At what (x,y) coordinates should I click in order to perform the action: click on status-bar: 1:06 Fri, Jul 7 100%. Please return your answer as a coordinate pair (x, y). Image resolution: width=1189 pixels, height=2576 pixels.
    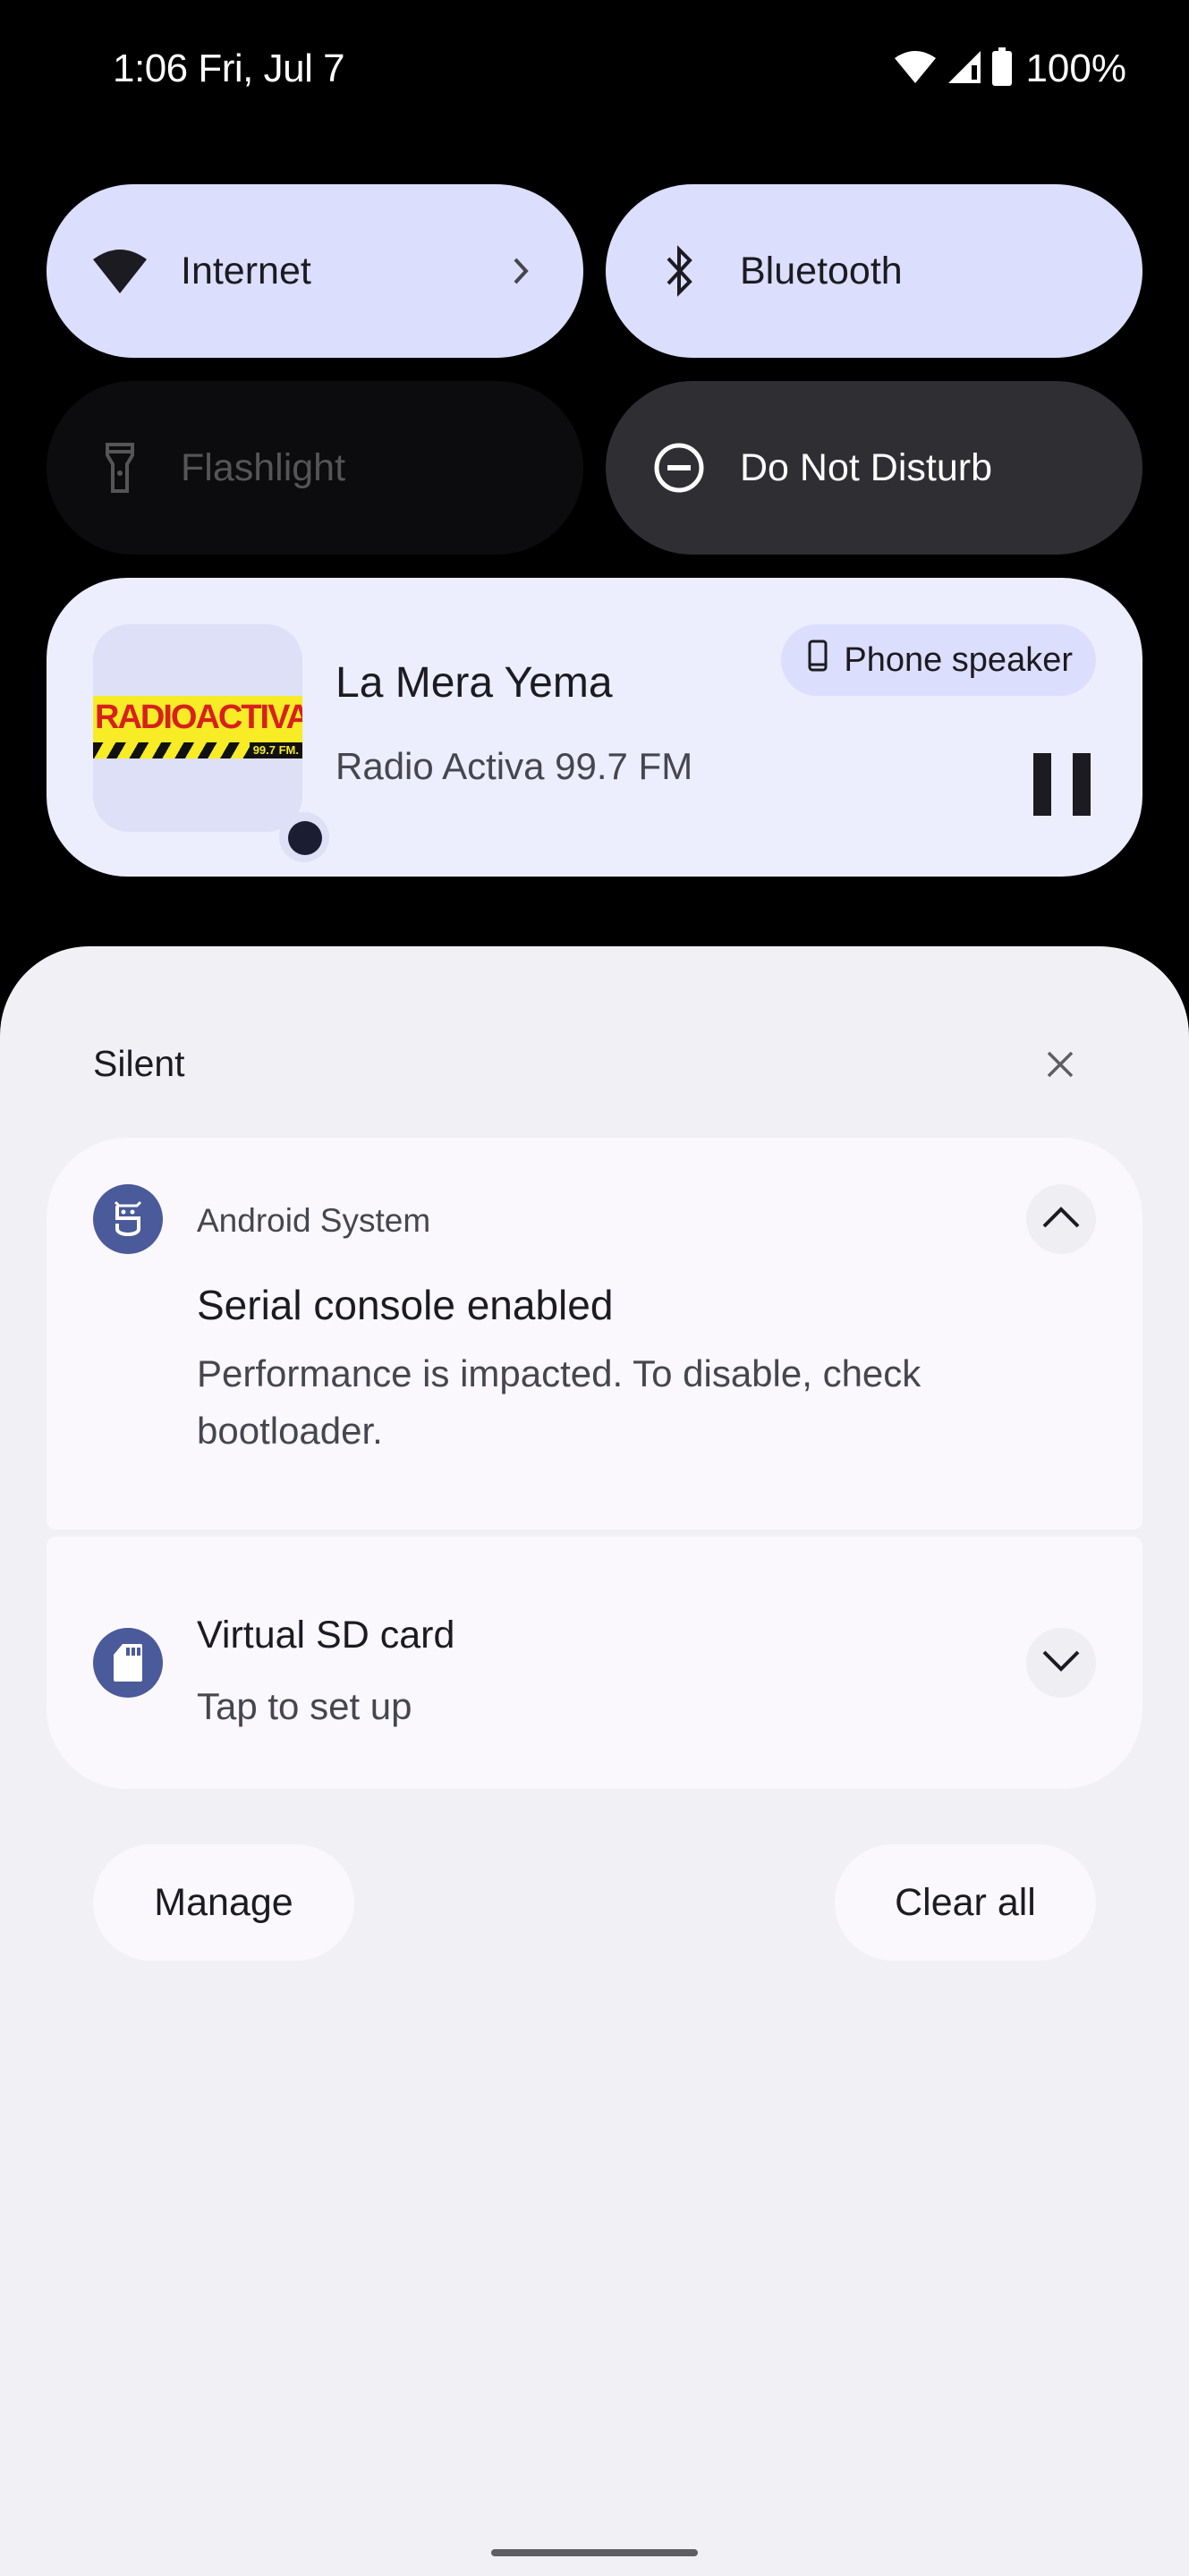
    Looking at the image, I should click on (594, 71).